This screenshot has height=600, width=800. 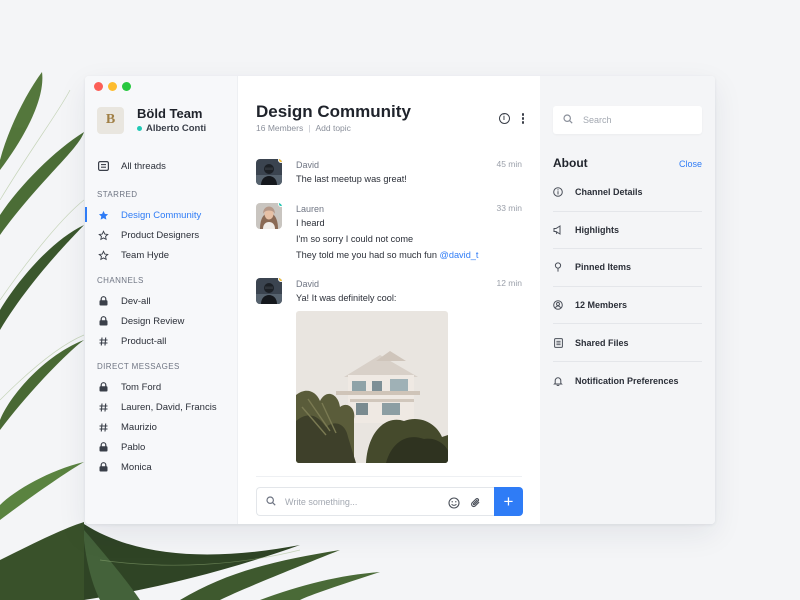 I want to click on attachment-icon, so click(x=476, y=505).